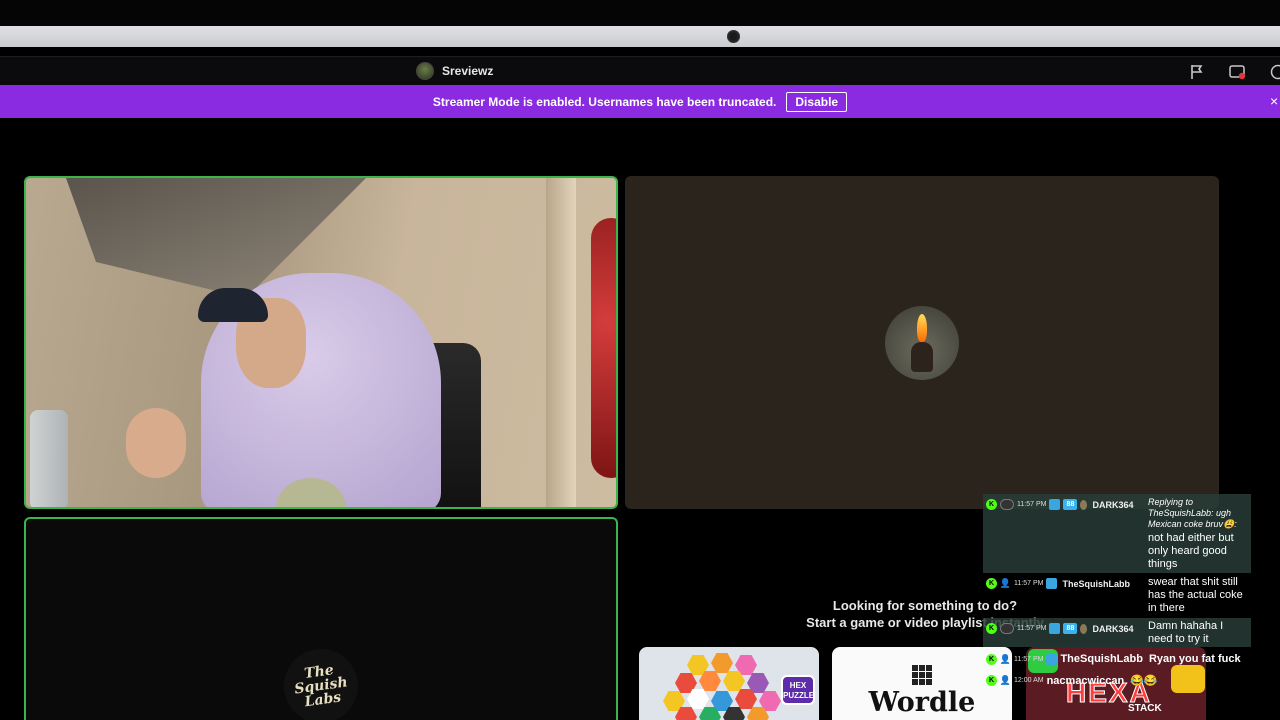 This screenshot has width=1280, height=720. I want to click on flame-shape, so click(922, 328).